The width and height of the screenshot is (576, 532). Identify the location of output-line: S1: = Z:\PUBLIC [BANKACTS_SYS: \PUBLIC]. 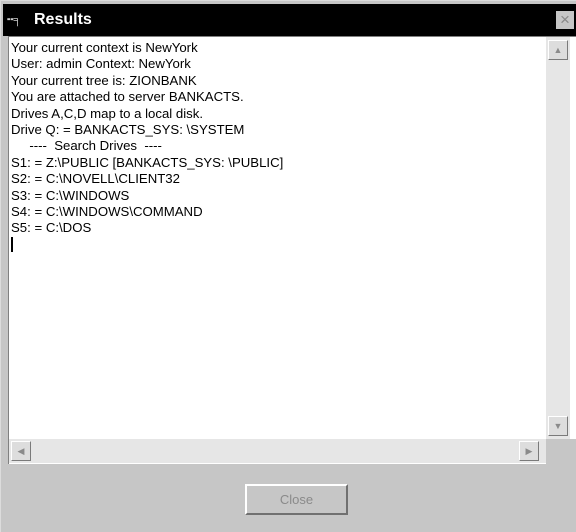
(147, 162).